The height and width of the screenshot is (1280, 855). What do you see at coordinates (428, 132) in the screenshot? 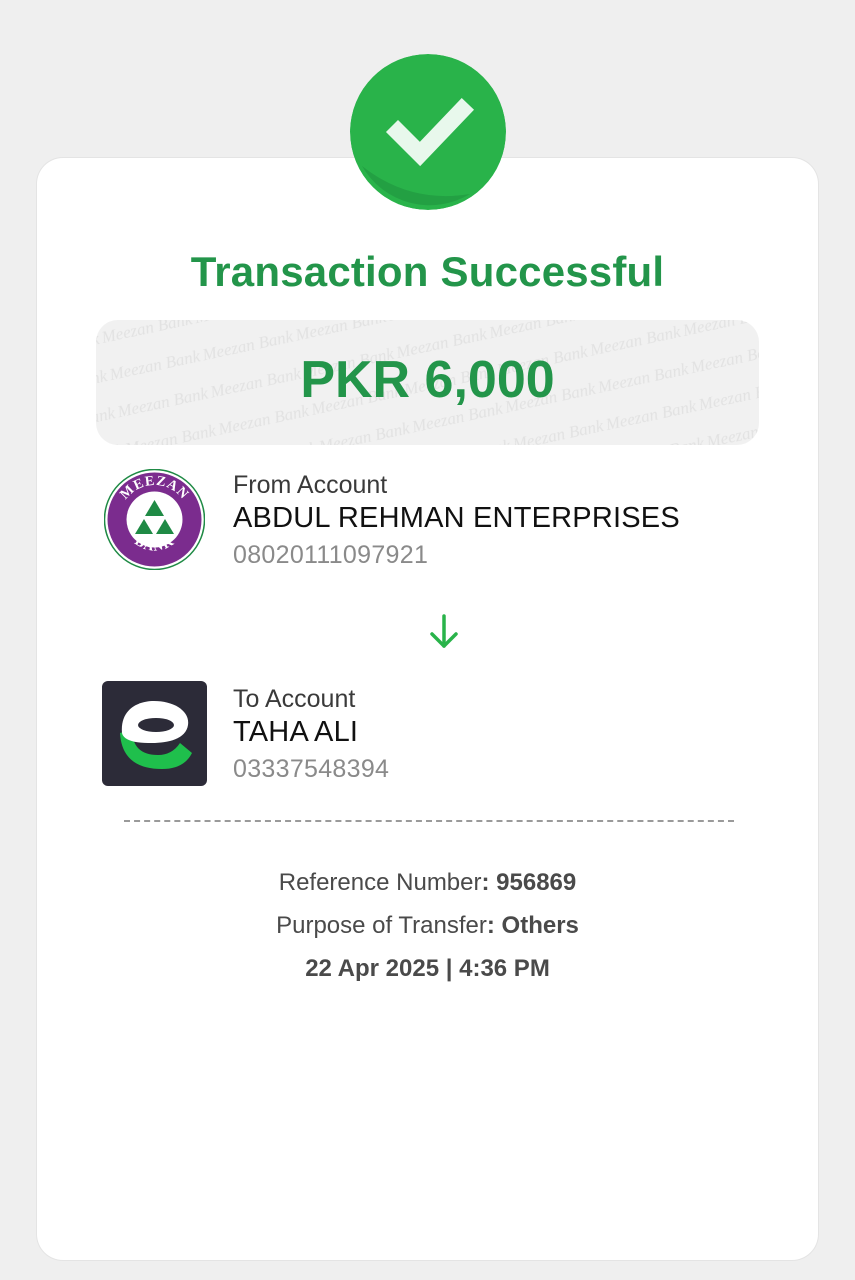
I see `checkmark-icon` at bounding box center [428, 132].